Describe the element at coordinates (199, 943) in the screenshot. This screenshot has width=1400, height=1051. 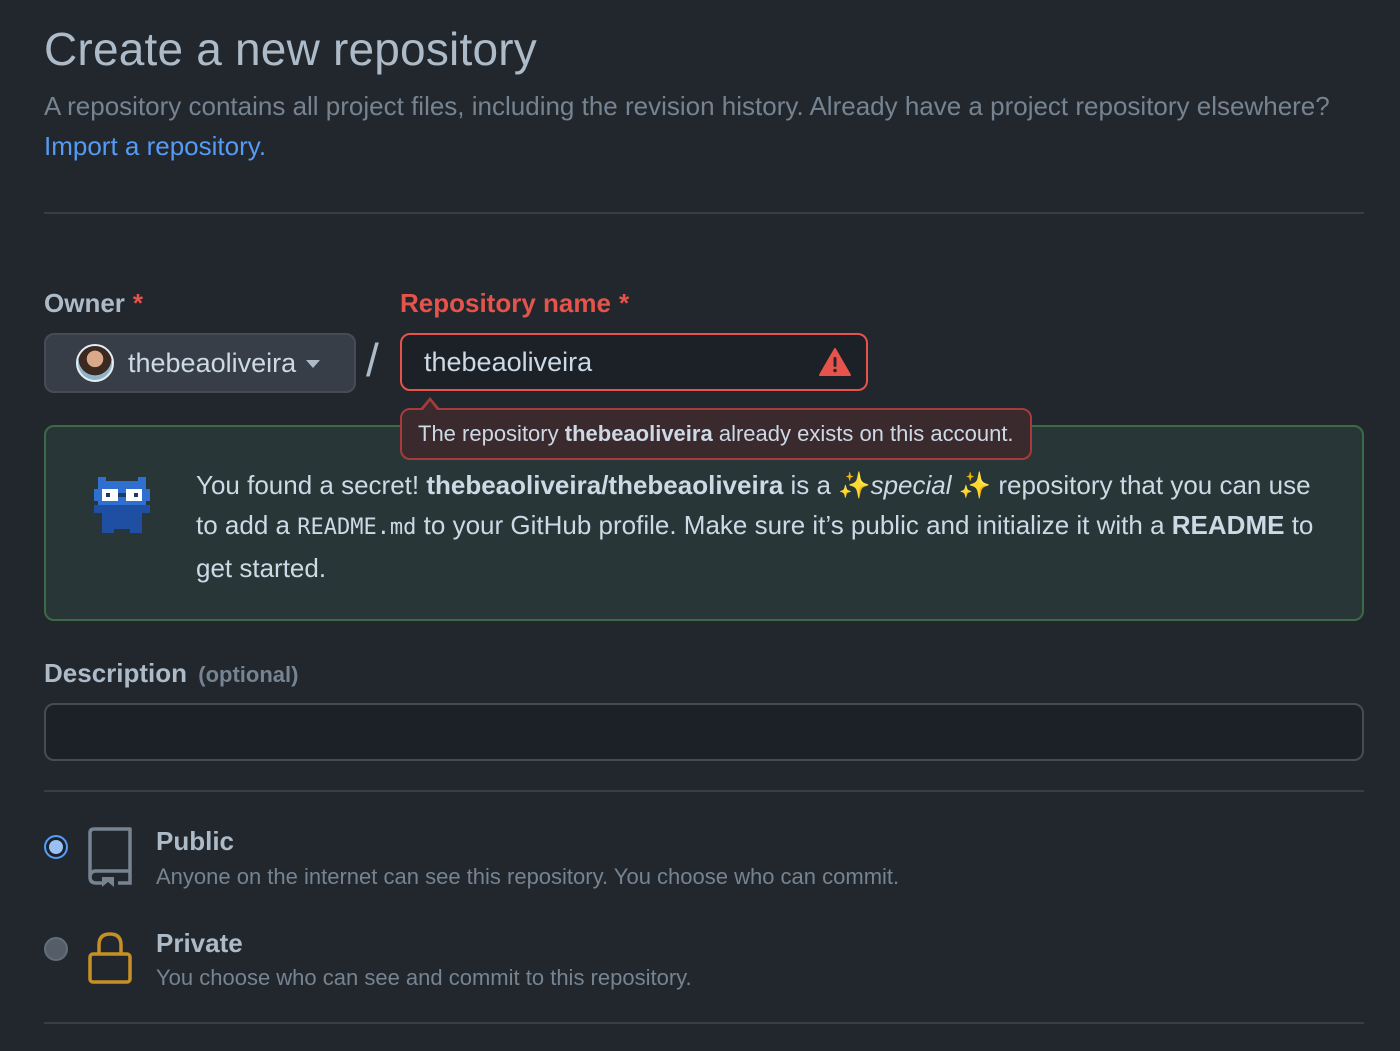
I see `private-title: Private` at that location.